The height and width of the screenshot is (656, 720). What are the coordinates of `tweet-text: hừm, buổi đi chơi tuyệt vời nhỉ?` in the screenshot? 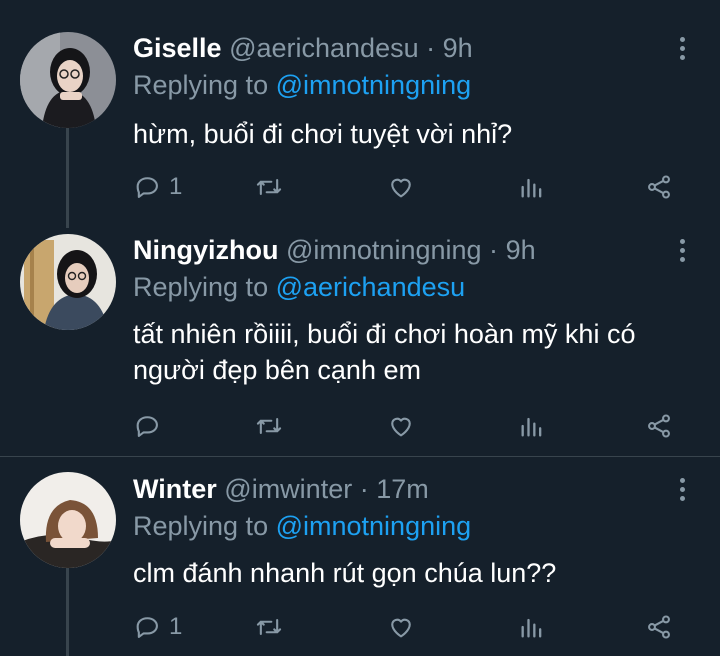 It's located at (323, 134).